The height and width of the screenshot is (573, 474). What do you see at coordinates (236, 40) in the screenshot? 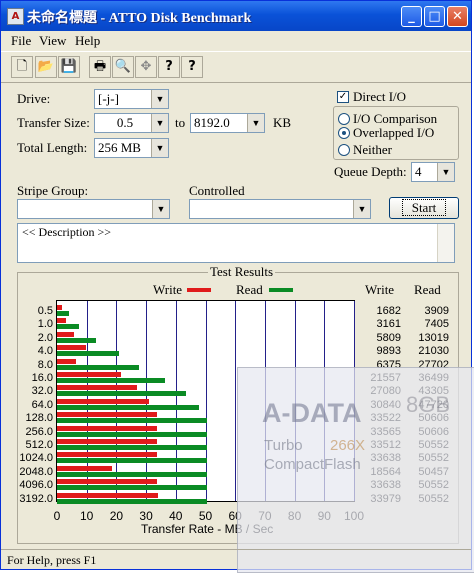
I see `menu-bar: File View Help` at bounding box center [236, 40].